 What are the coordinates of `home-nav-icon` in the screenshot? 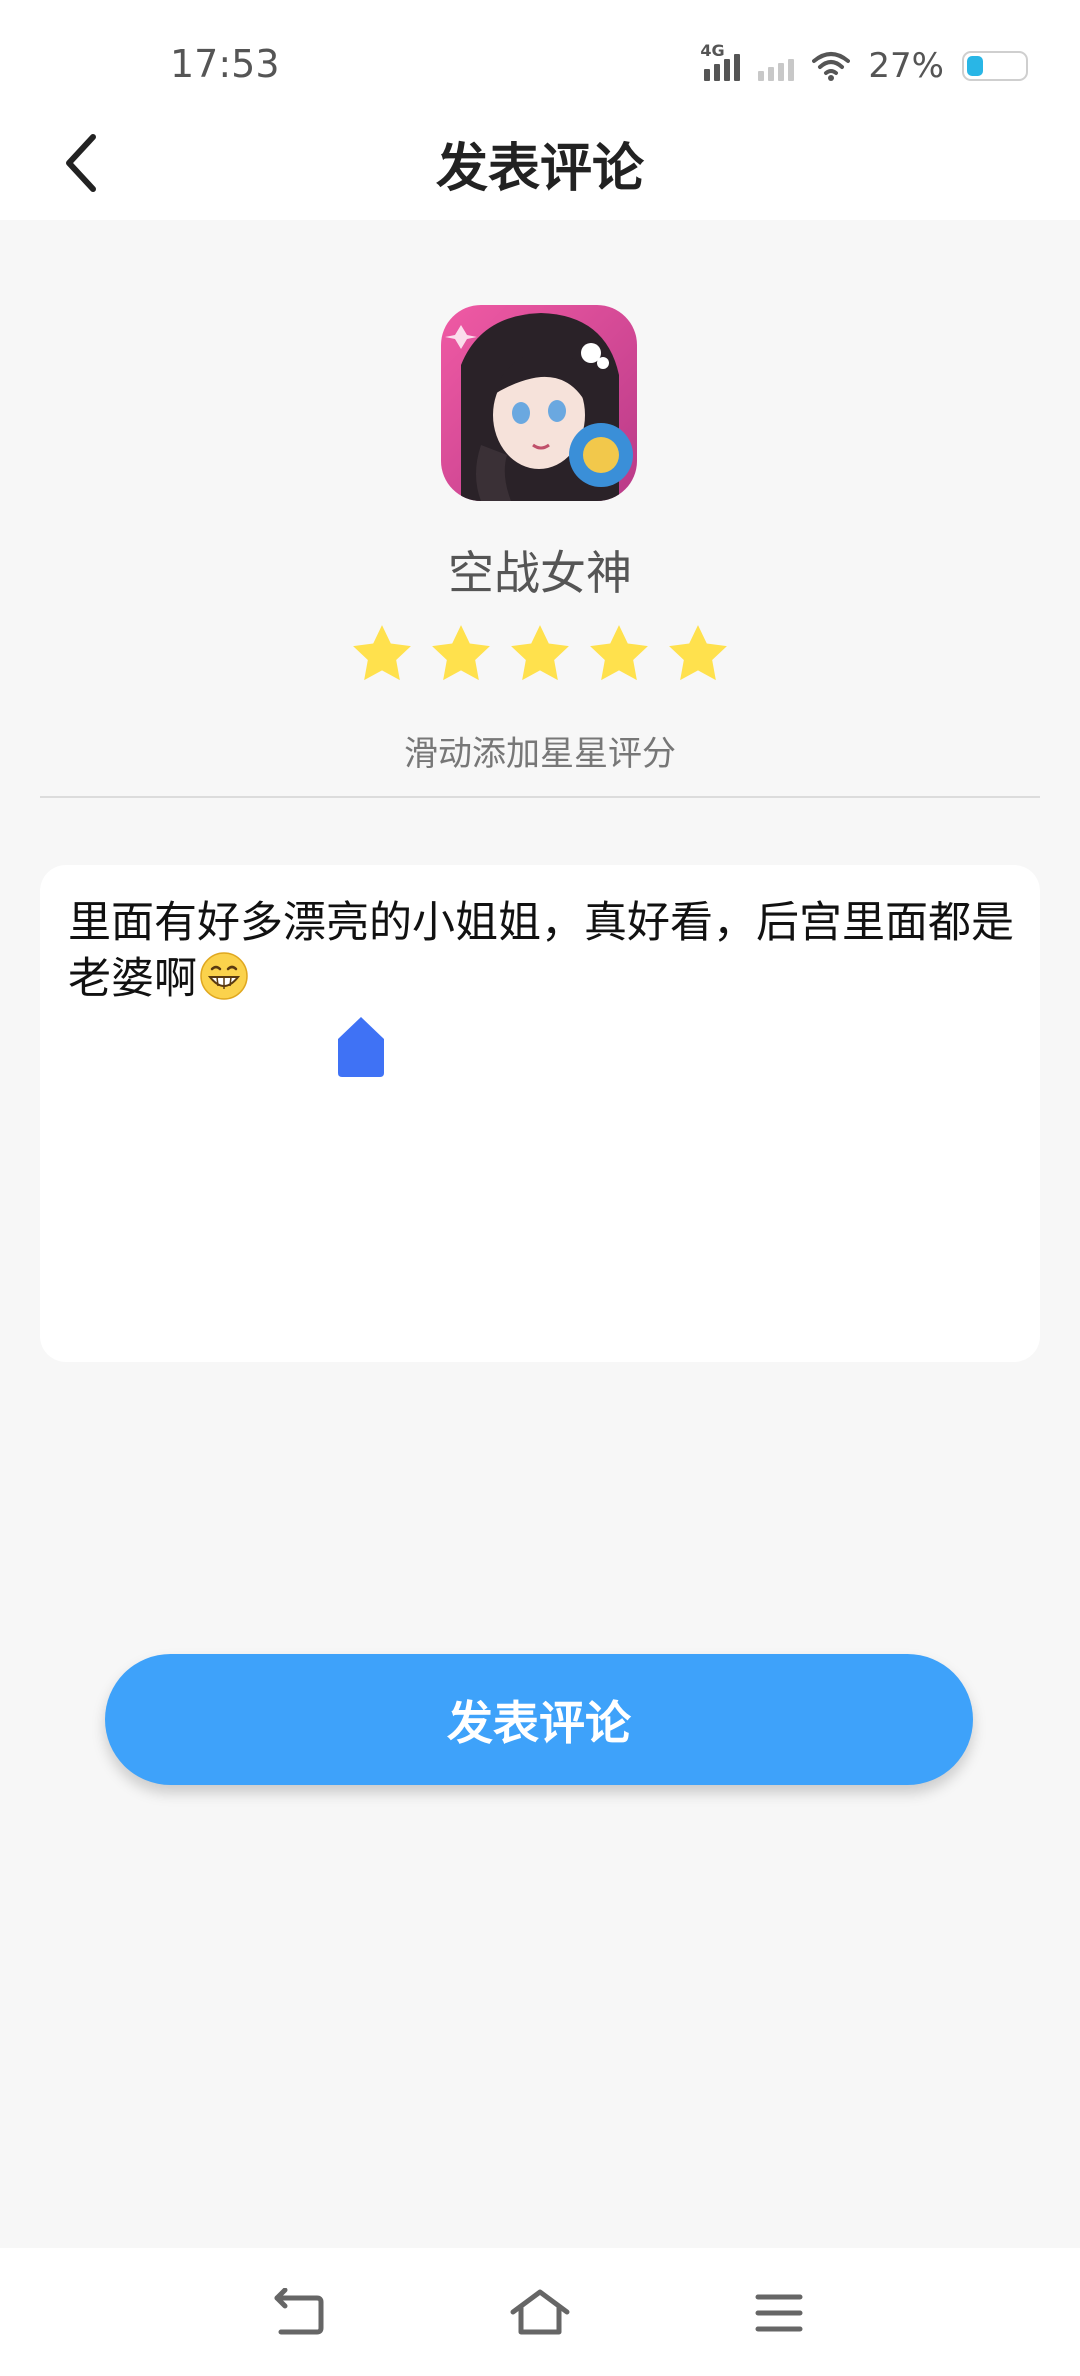 It's located at (540, 2312).